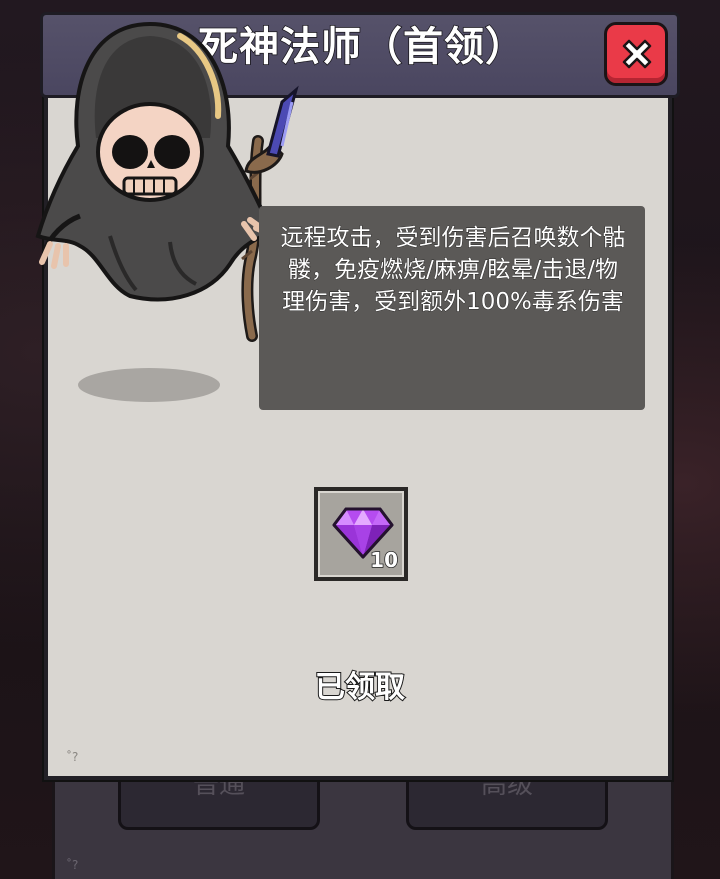 The height and width of the screenshot is (879, 720). Describe the element at coordinates (72, 757) in the screenshot. I see `dialog-corner-mark: ˚?` at that location.